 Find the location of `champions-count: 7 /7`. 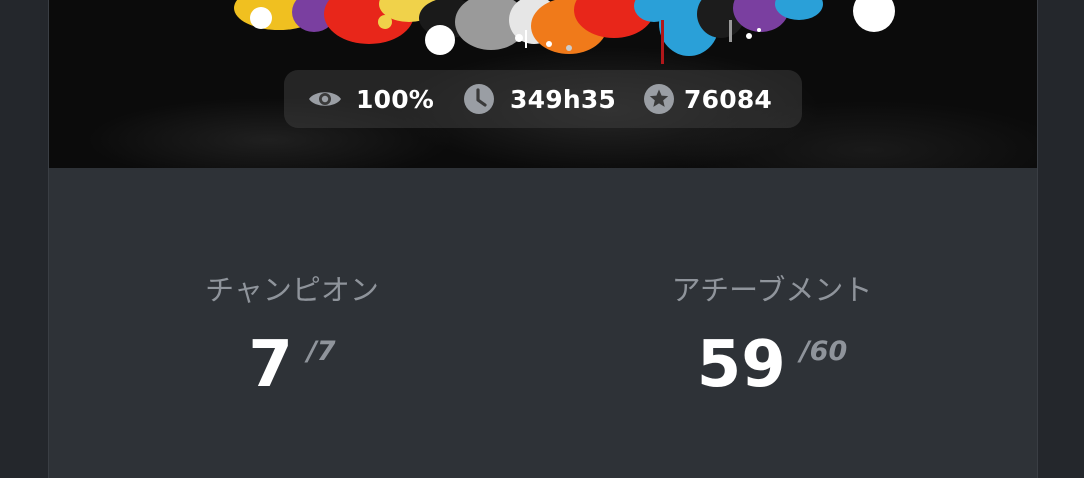

champions-count: 7 /7 is located at coordinates (292, 367).